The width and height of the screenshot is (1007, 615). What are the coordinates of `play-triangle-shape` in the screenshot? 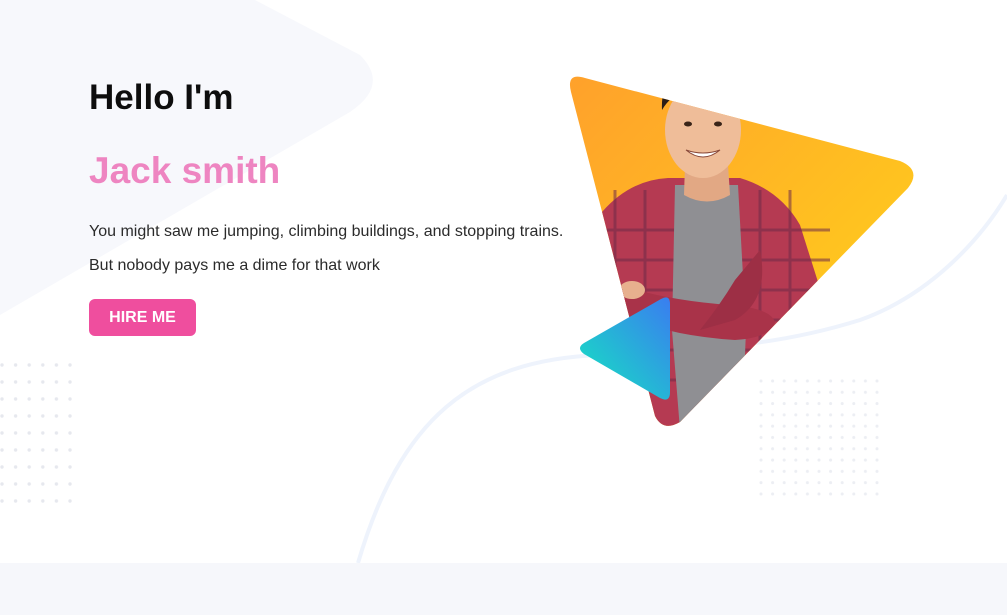 It's located at (625, 348).